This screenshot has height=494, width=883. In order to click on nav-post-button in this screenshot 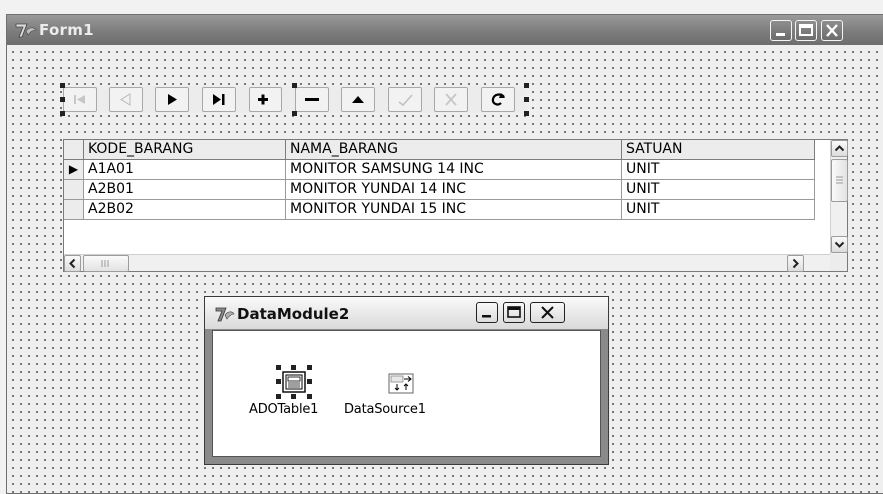, I will do `click(405, 99)`.